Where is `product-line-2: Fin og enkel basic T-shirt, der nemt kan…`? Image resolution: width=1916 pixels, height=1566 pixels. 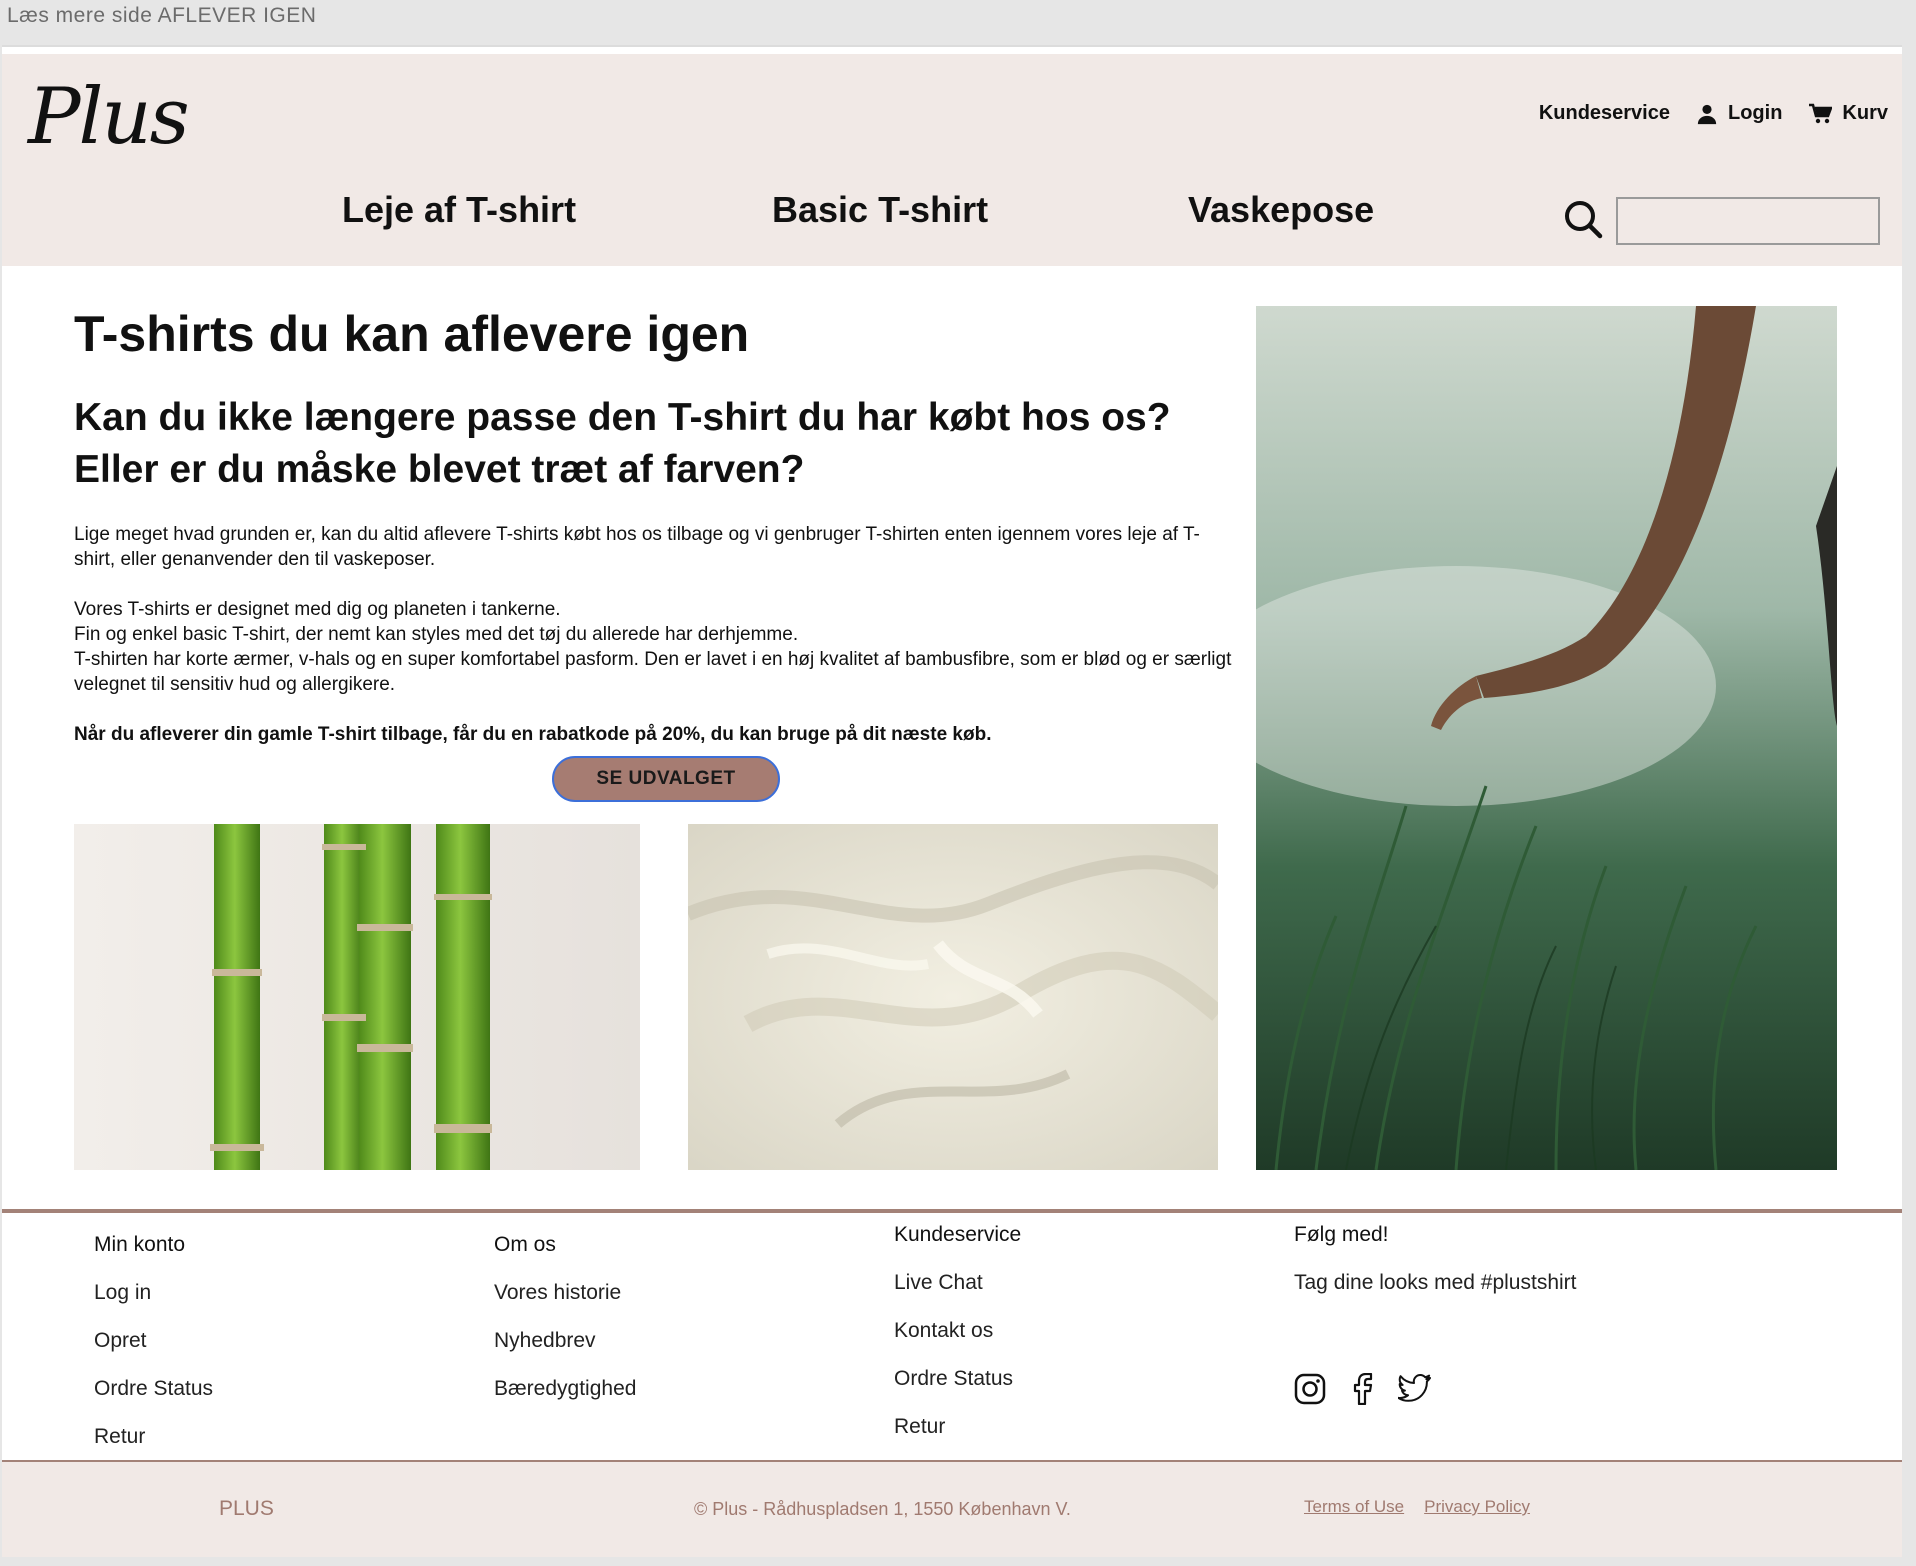 product-line-2: Fin og enkel basic T-shirt, der nemt kan… is located at coordinates (436, 634).